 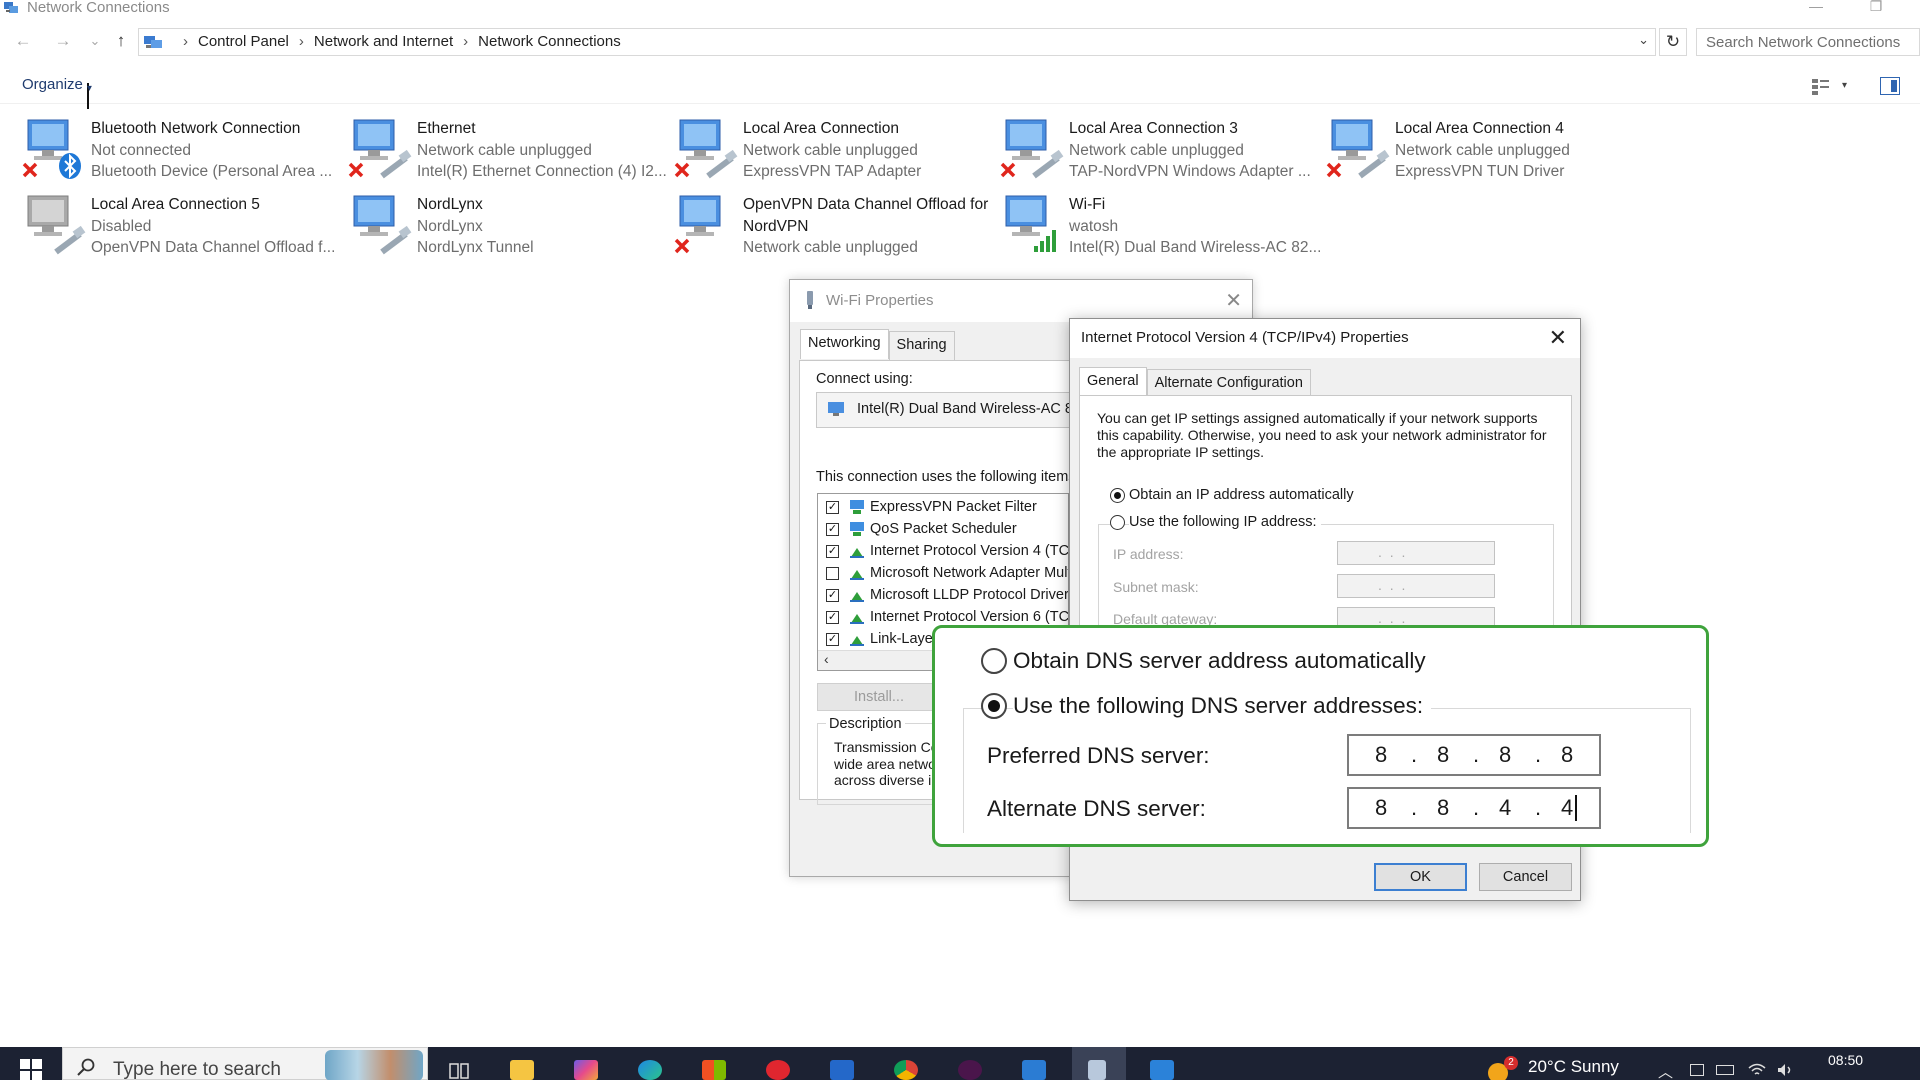 I want to click on wifi-tray-icon, so click(x=1757, y=1070).